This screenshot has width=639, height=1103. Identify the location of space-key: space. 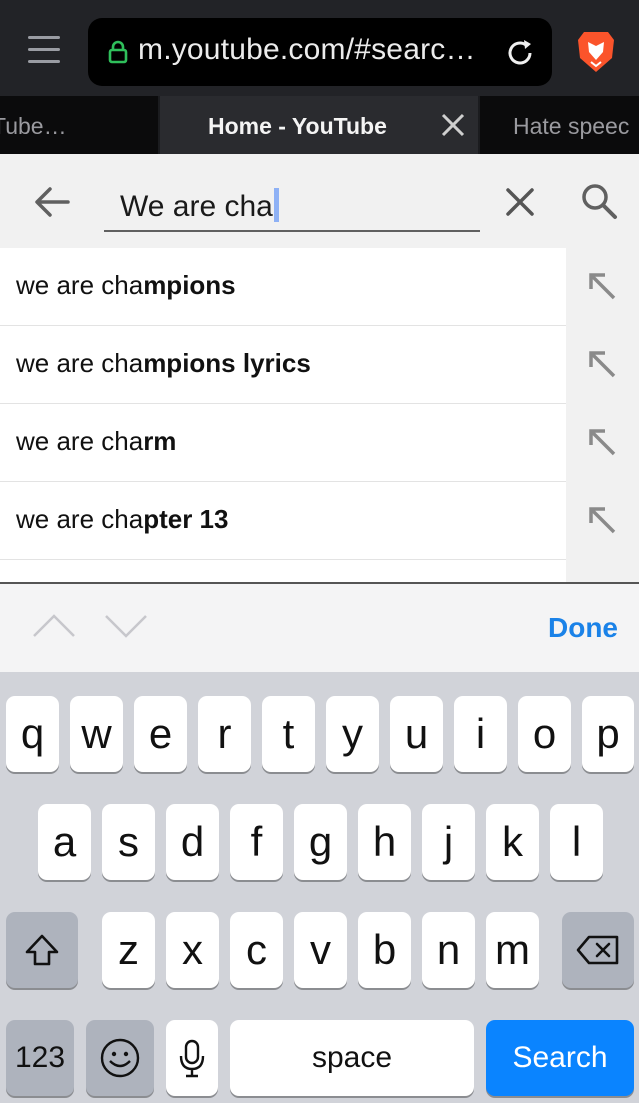
(352, 1058).